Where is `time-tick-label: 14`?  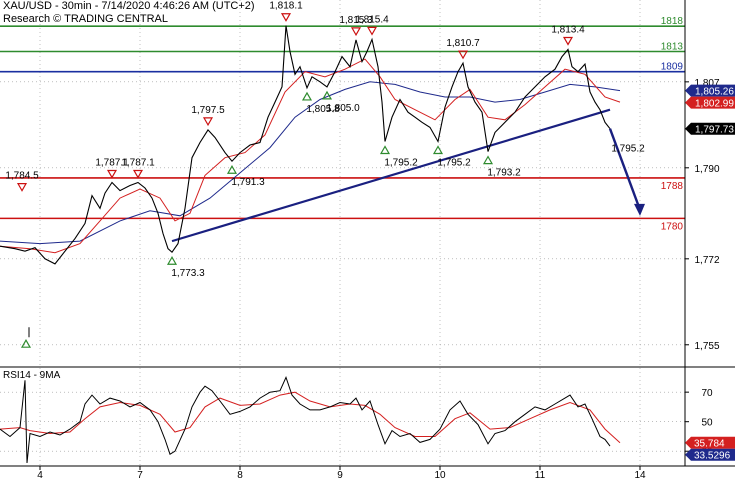 time-tick-label: 14 is located at coordinates (640, 475).